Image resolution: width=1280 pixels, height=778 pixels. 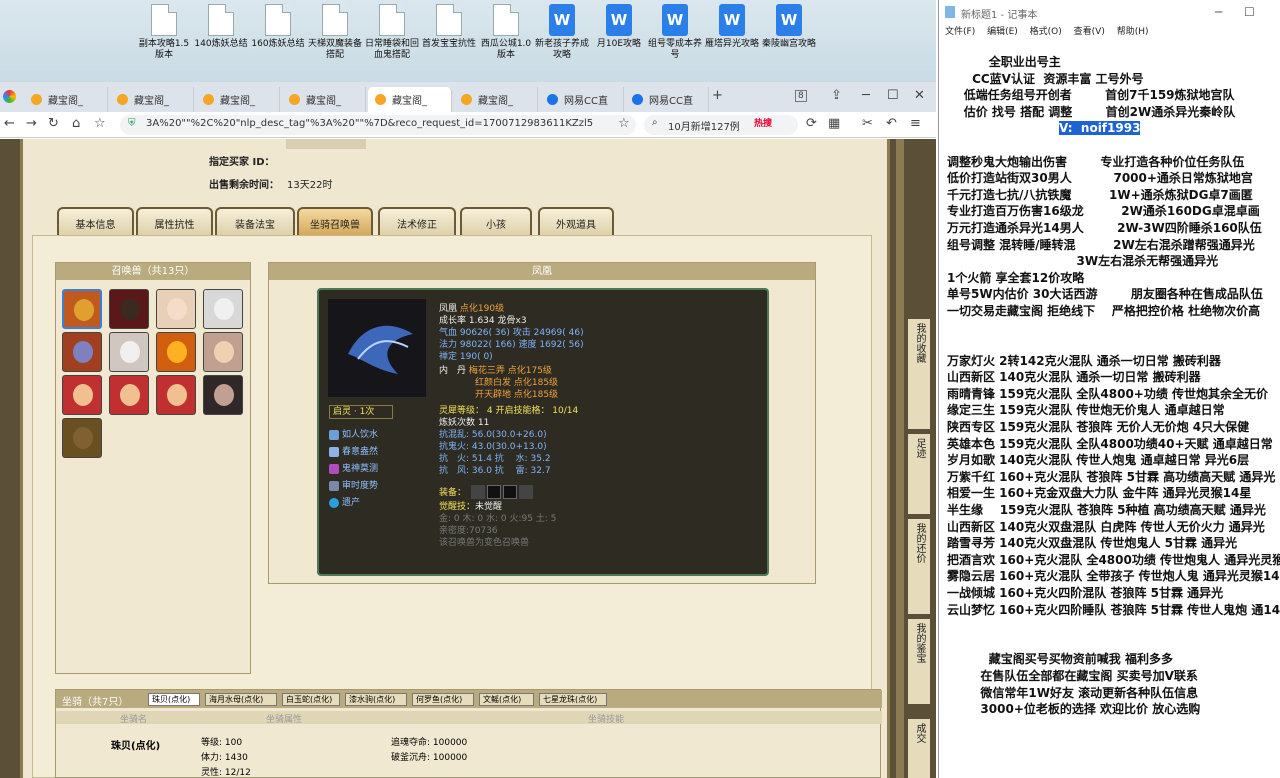 What do you see at coordinates (891, 123) in the screenshot?
I see `undo-icon: ↶` at bounding box center [891, 123].